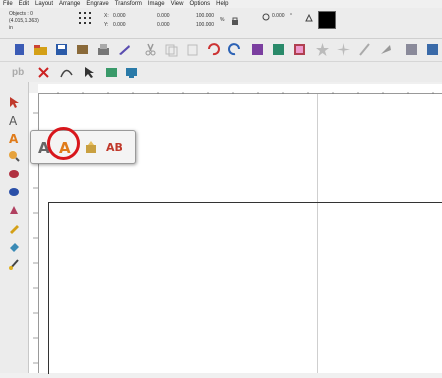 This screenshot has height=378, width=442. I want to click on standard-toolbar, so click(221, 50).